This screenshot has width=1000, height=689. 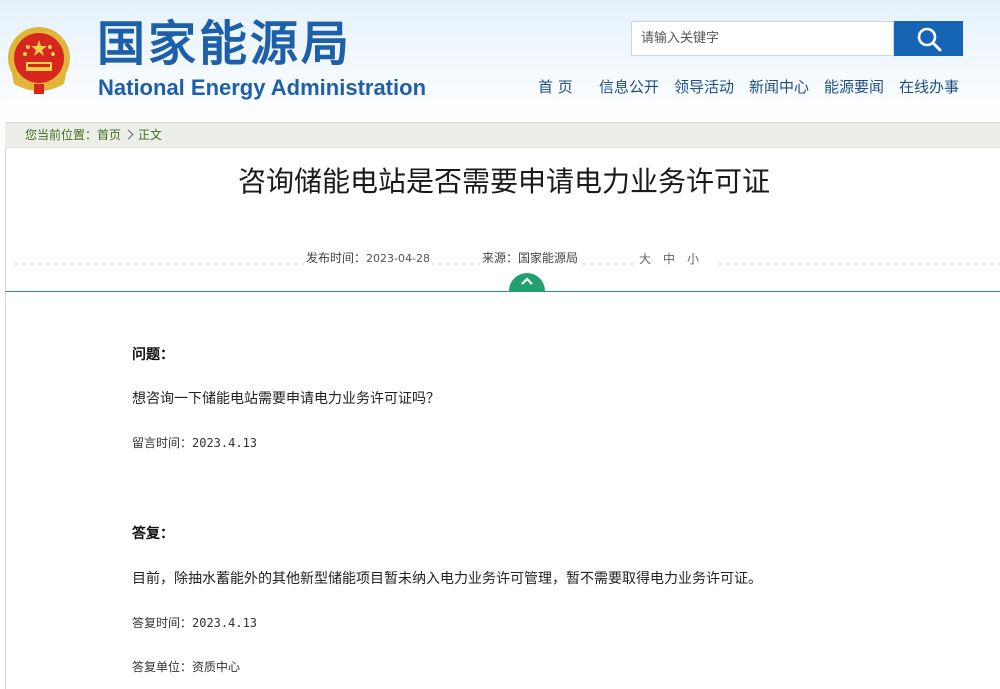 What do you see at coordinates (5, 418) in the screenshot?
I see `content-border` at bounding box center [5, 418].